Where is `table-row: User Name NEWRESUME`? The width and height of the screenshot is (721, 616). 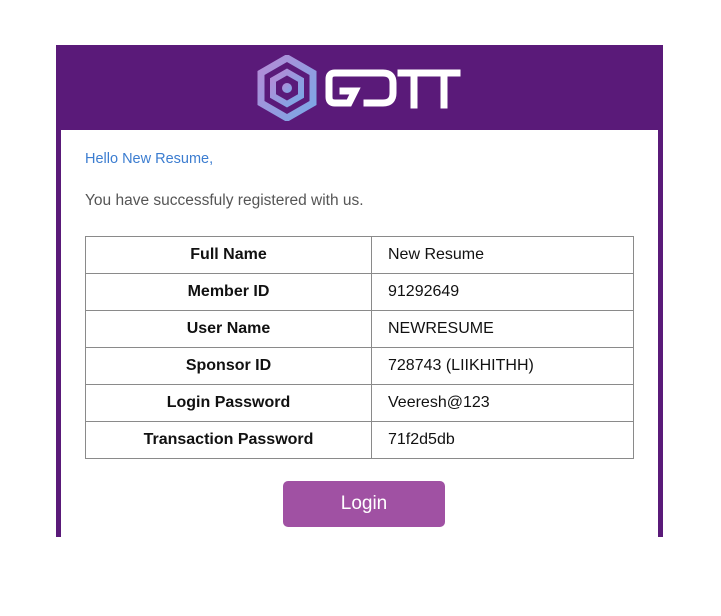
table-row: User Name NEWRESUME is located at coordinates (359, 329).